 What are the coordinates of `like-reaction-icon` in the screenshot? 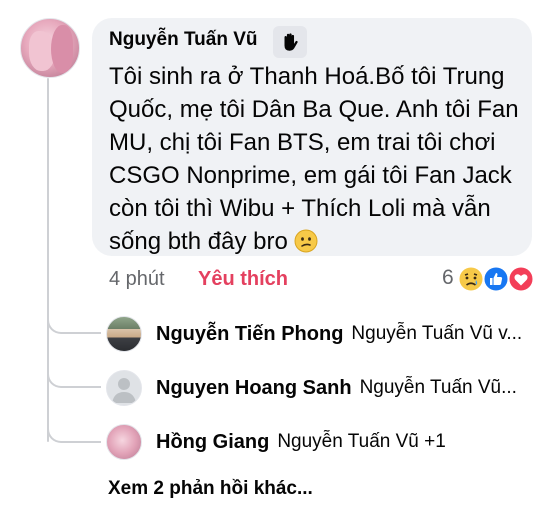 It's located at (496, 279).